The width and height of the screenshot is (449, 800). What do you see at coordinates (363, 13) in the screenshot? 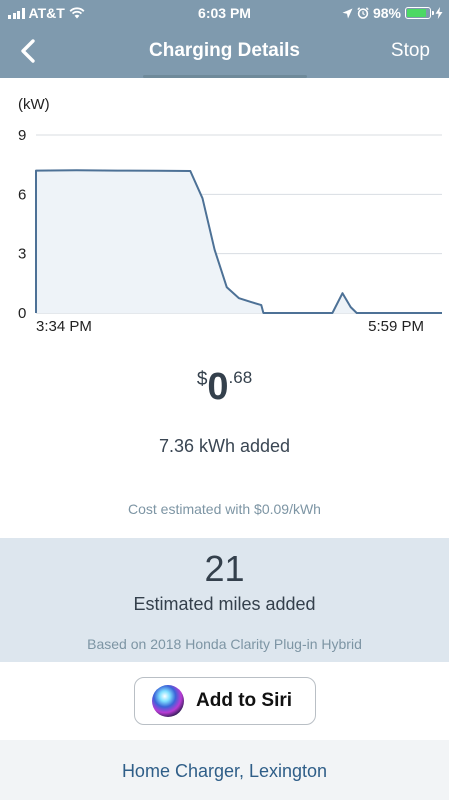
I see `alarm-clock-icon` at bounding box center [363, 13].